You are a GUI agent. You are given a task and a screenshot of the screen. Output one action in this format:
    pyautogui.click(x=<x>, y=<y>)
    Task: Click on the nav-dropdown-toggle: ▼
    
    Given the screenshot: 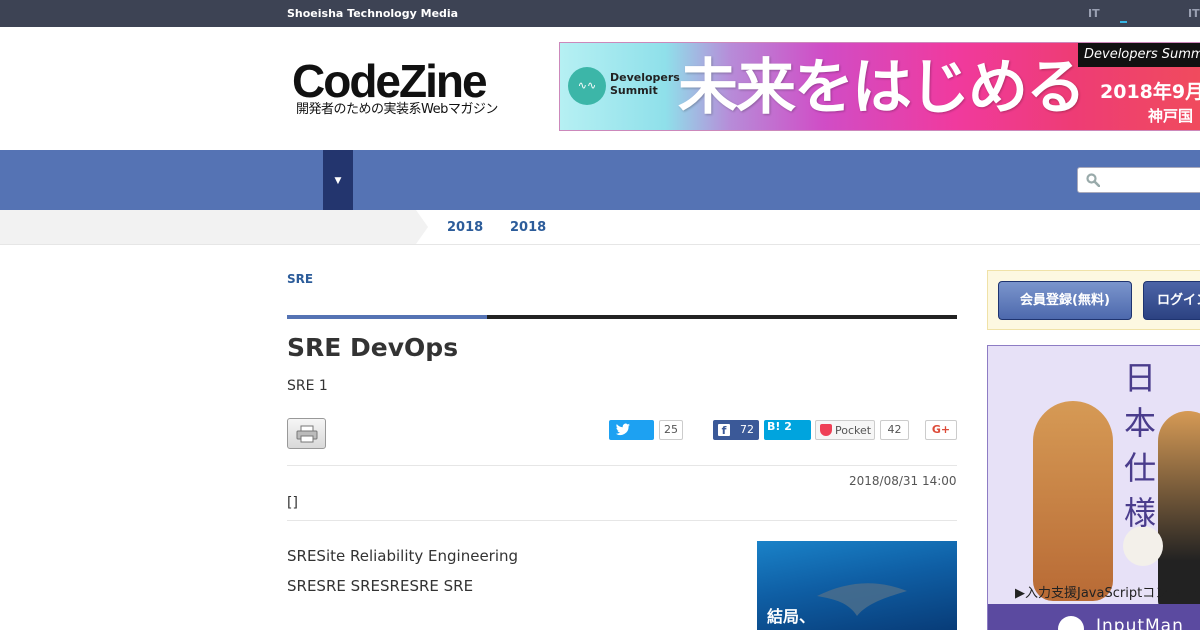 What is the action you would take?
    pyautogui.click(x=338, y=180)
    